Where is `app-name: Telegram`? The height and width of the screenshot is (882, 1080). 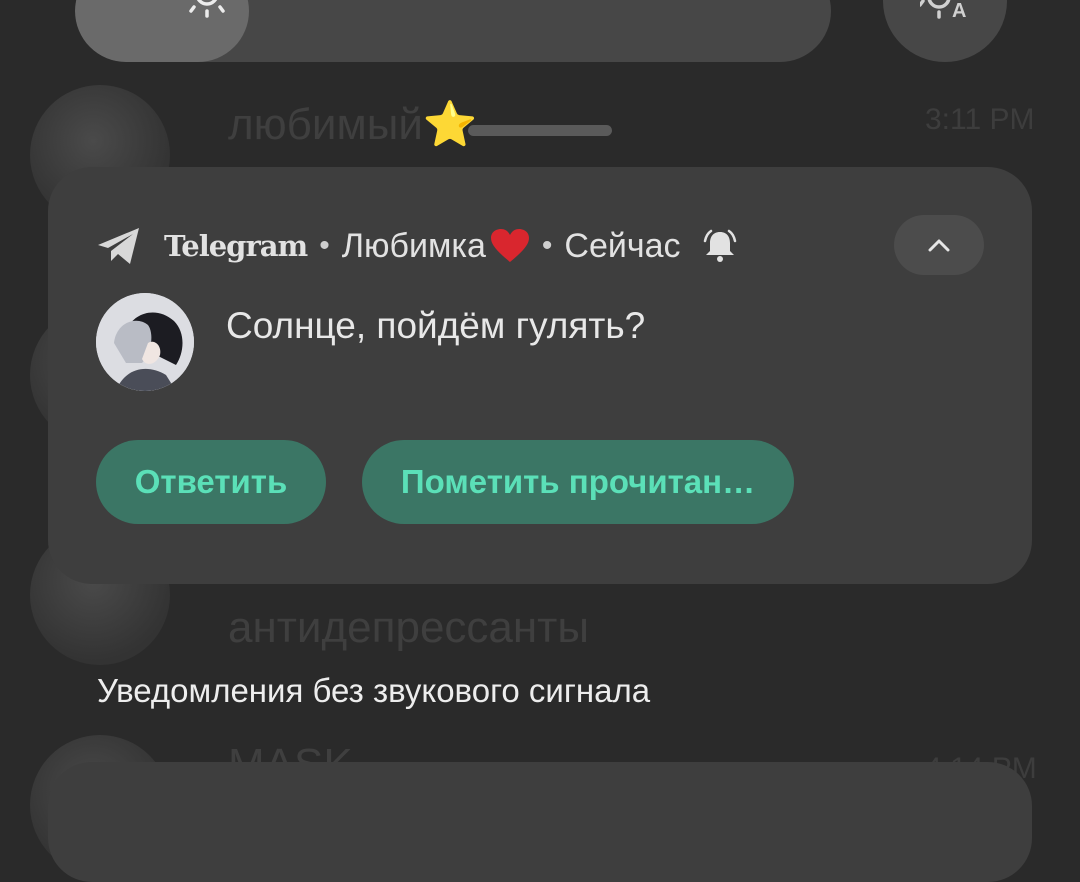 app-name: Telegram is located at coordinates (236, 246).